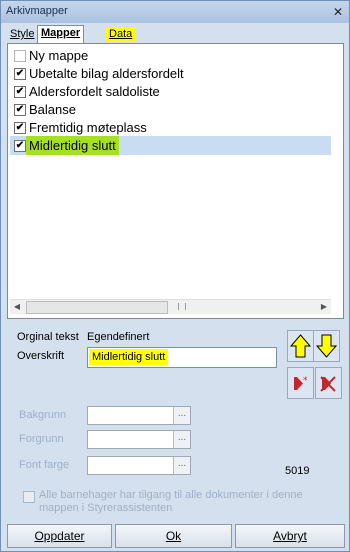 Image resolution: width=350 pixels, height=552 pixels. I want to click on ok-button: Ok, so click(173, 536).